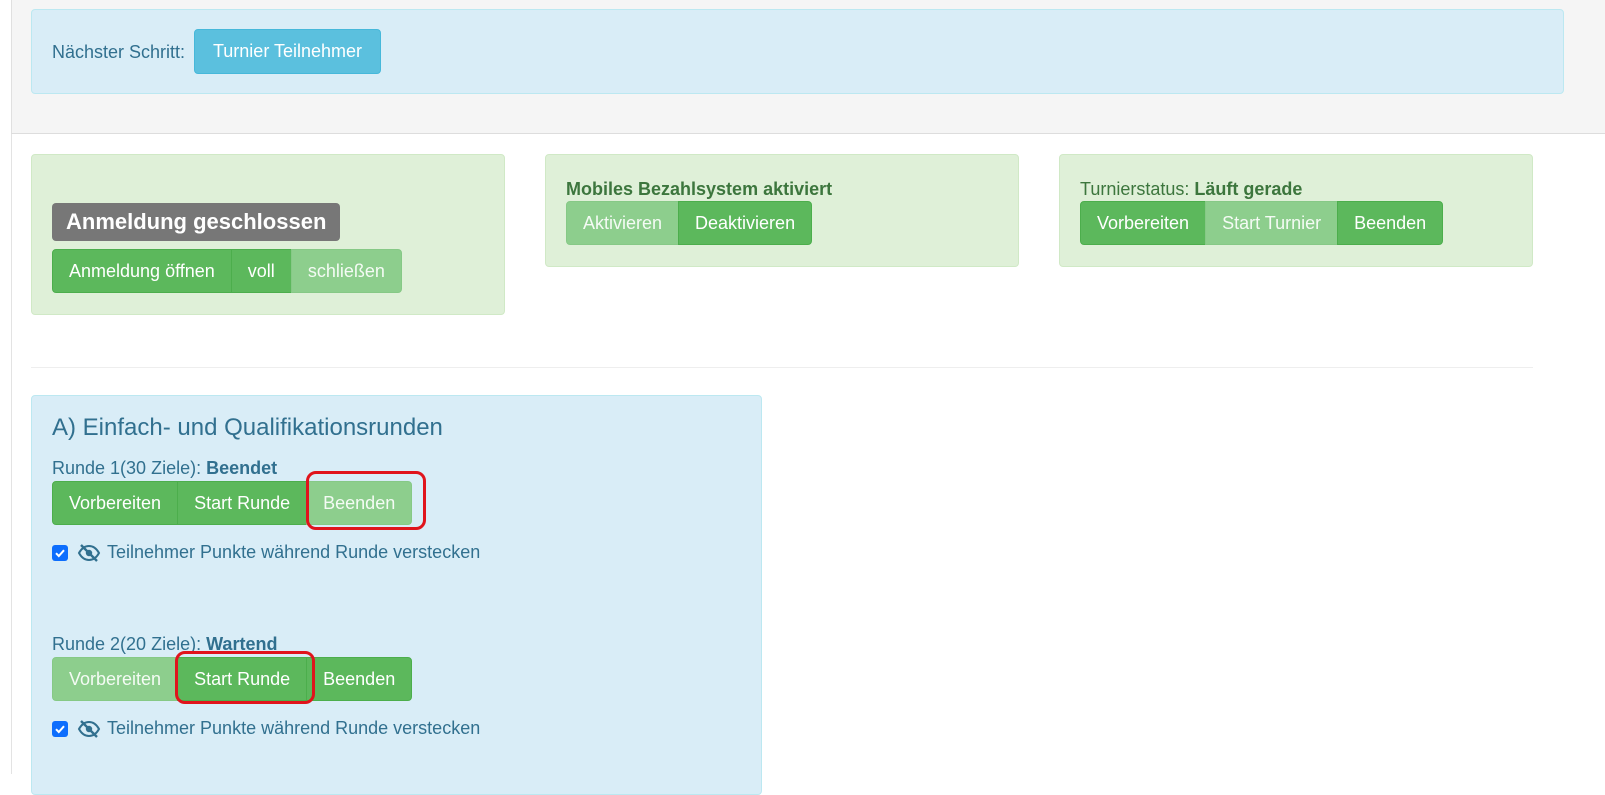 This screenshot has width=1605, height=795. What do you see at coordinates (287, 51) in the screenshot?
I see `participants-button: Turnier Teilnehmer` at bounding box center [287, 51].